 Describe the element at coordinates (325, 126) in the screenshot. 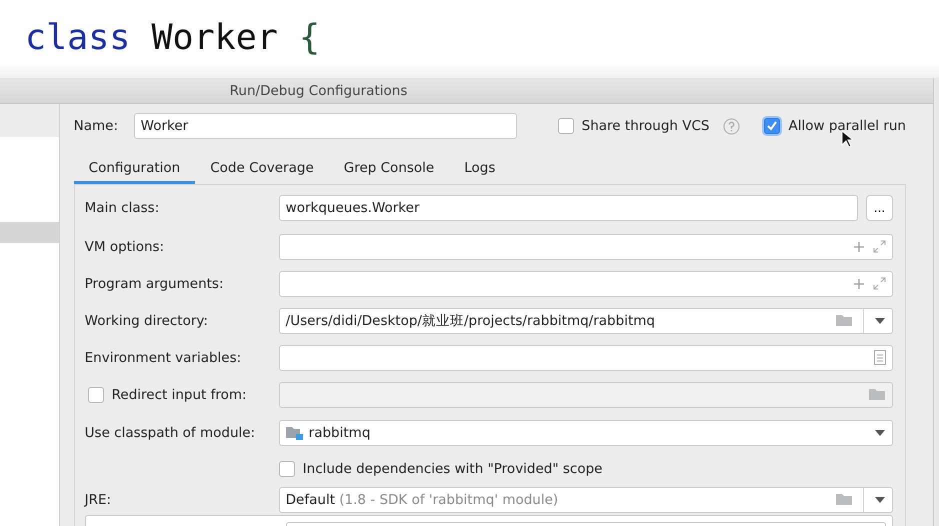

I see `name-field: Worker` at that location.